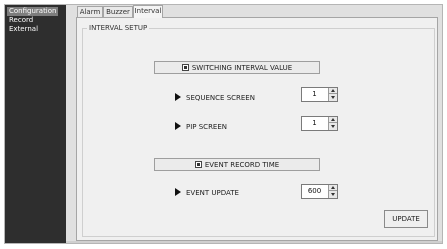  I want to click on sequence-screen-label: SEQUENCE SCREEN, so click(215, 97).